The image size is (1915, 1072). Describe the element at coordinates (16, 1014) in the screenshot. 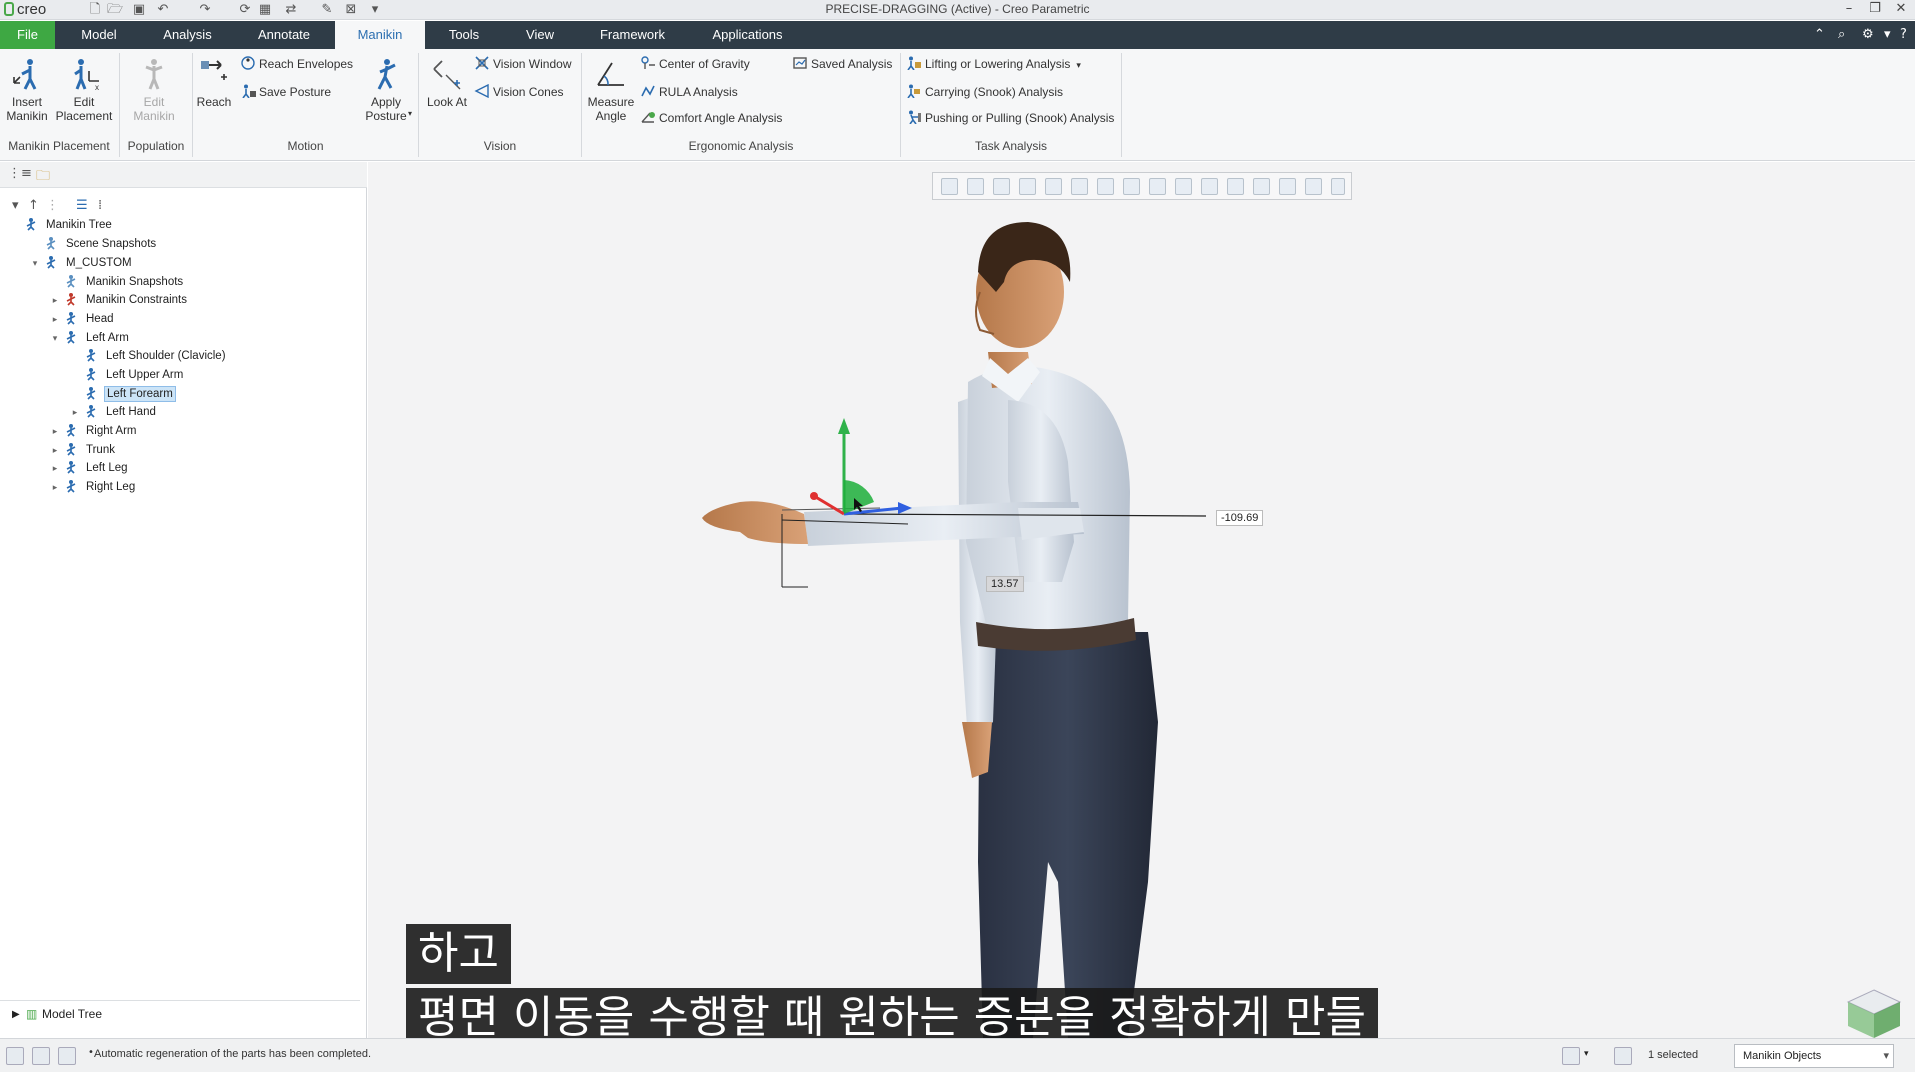

I see `expand-model-tree-icon: ▶` at that location.